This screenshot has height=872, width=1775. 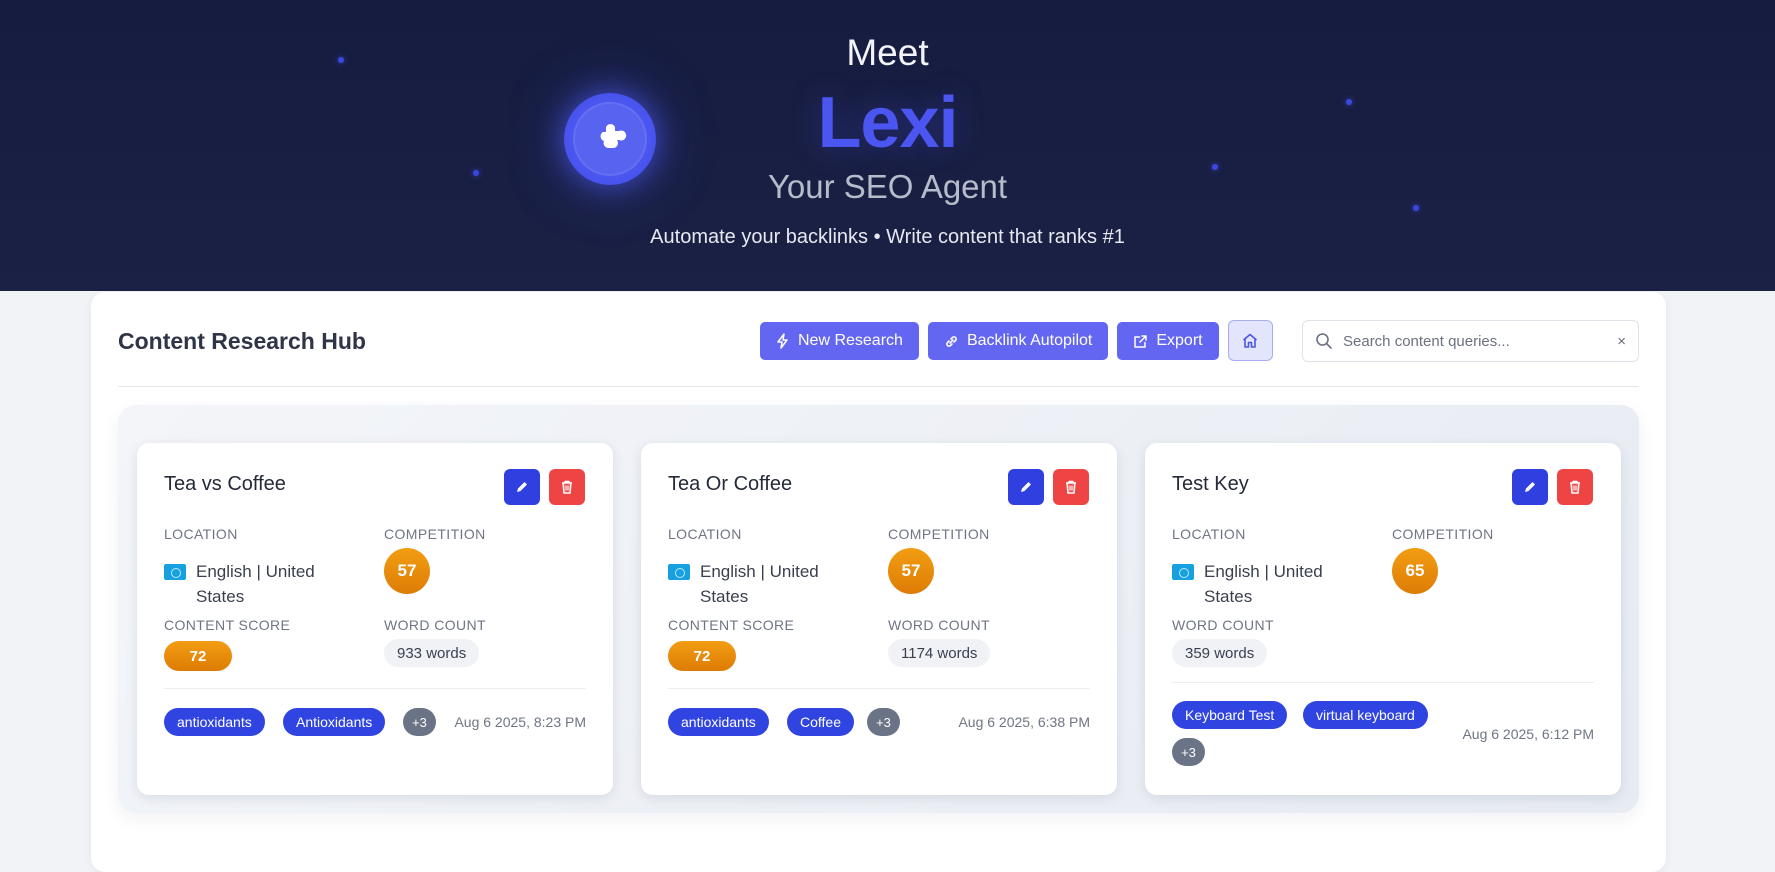 I want to click on home-icon, so click(x=1250, y=340).